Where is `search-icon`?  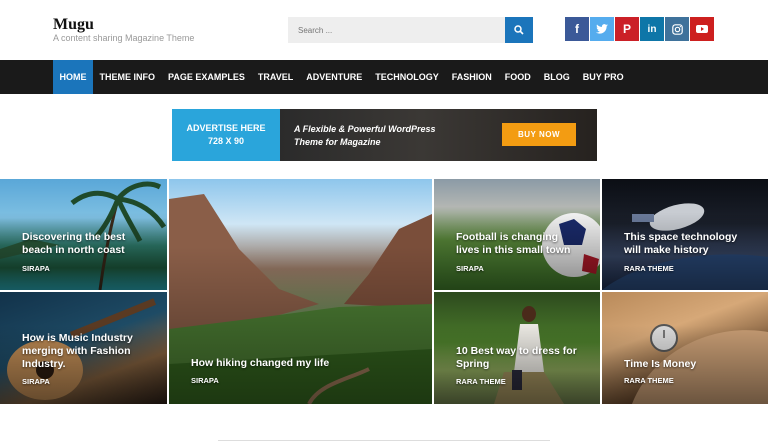 search-icon is located at coordinates (519, 30).